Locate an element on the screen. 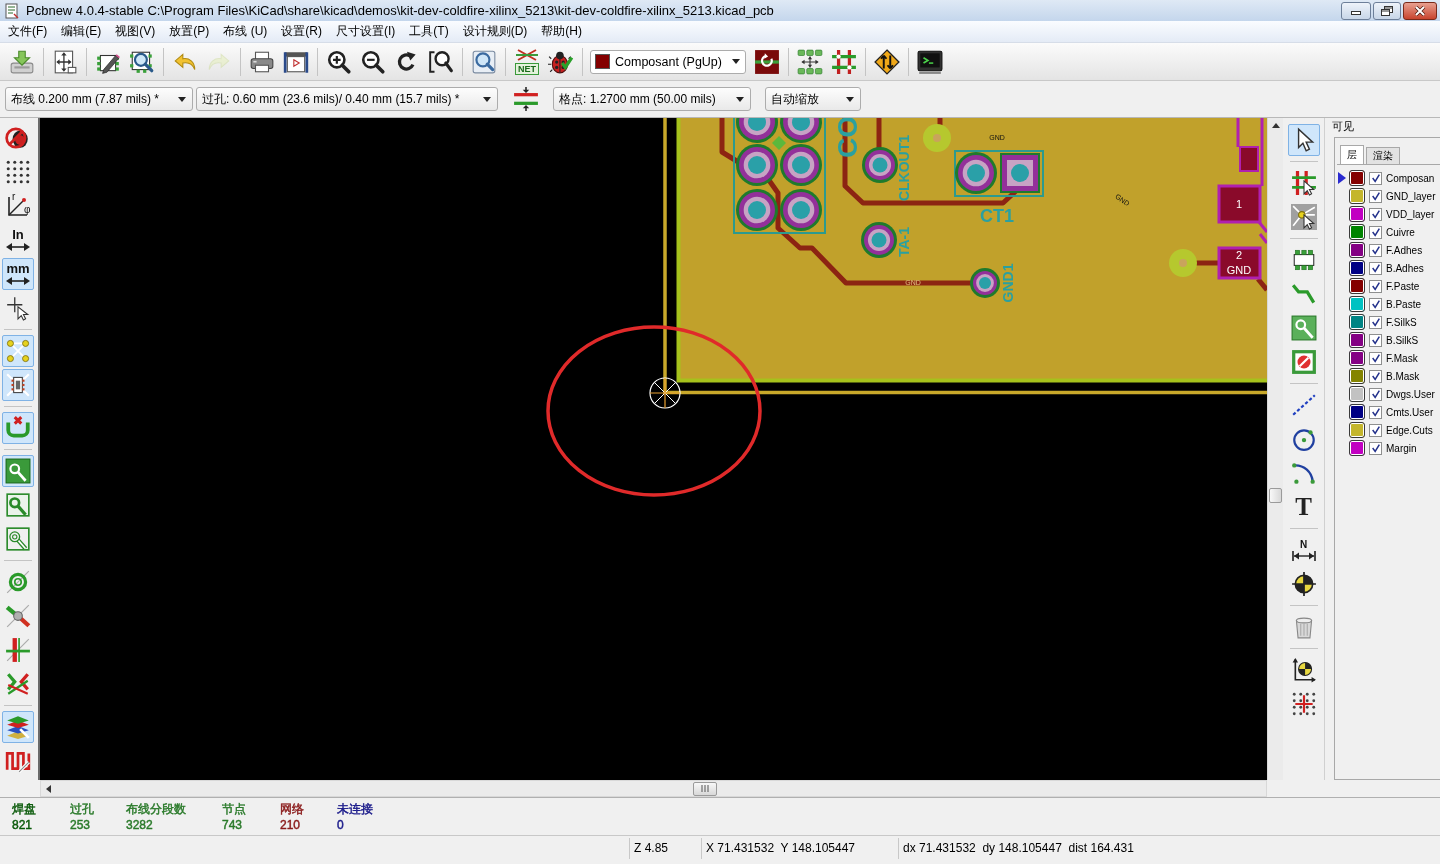 The image size is (1440, 864). zone-filled-button is located at coordinates (18, 471).